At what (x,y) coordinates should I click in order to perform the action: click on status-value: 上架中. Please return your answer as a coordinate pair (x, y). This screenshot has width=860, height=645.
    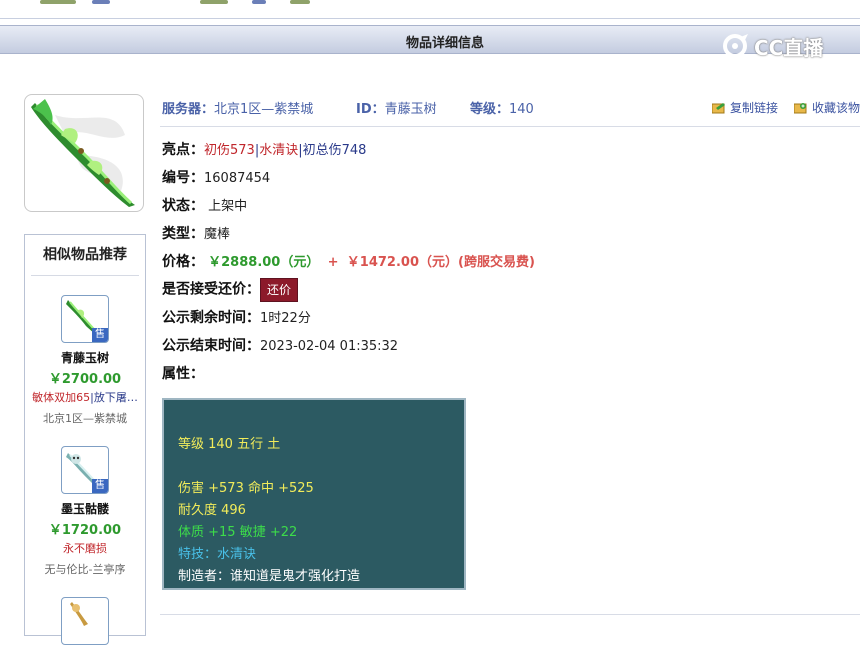
    Looking at the image, I should click on (228, 206).